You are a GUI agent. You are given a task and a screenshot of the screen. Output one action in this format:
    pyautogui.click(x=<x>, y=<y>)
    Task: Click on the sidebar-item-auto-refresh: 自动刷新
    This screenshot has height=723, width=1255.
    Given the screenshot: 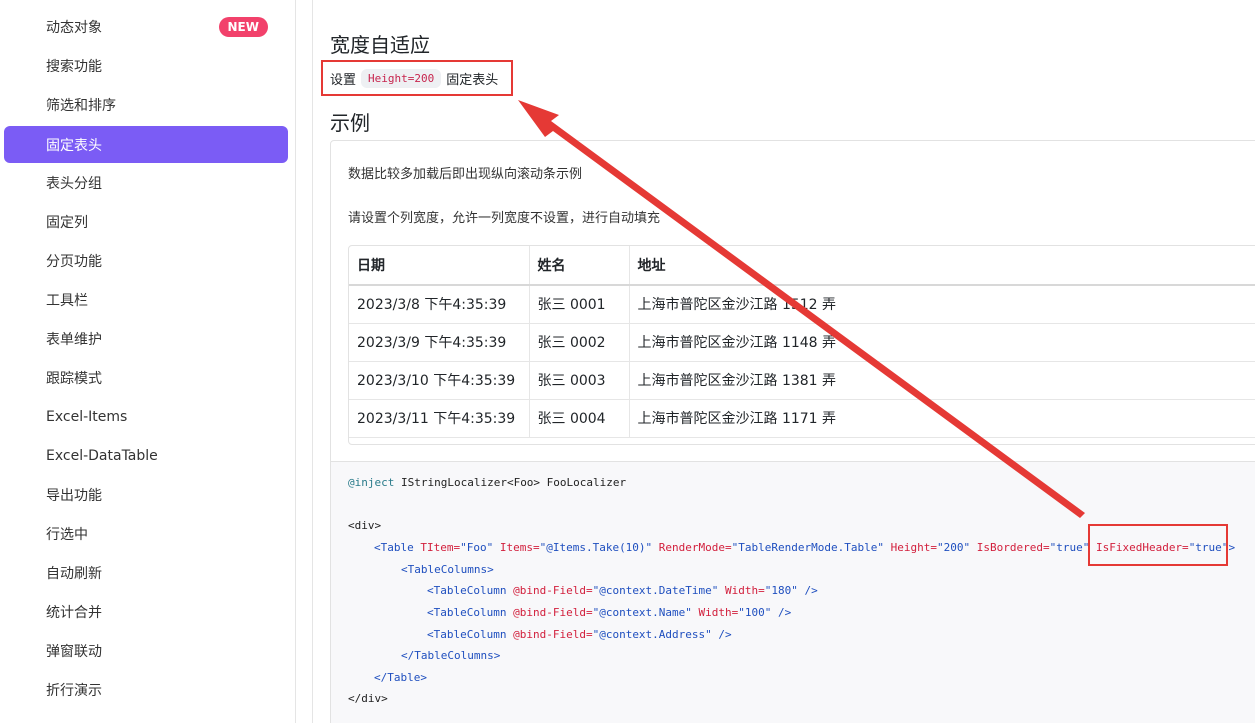 What is the action you would take?
    pyautogui.click(x=146, y=572)
    